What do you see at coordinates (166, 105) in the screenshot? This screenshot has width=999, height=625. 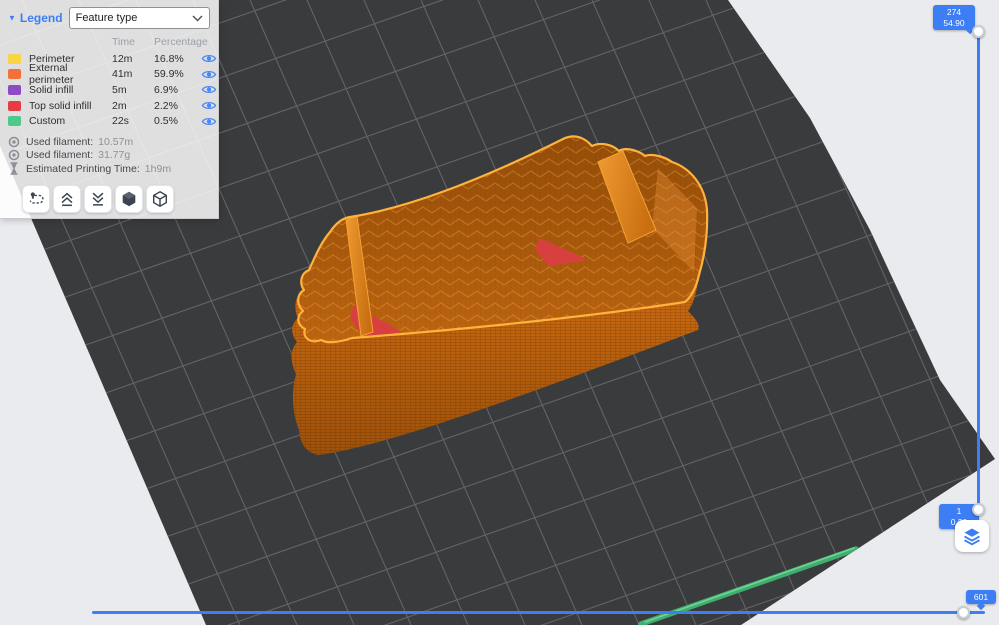 I see `feature-percentage: 2.2%` at bounding box center [166, 105].